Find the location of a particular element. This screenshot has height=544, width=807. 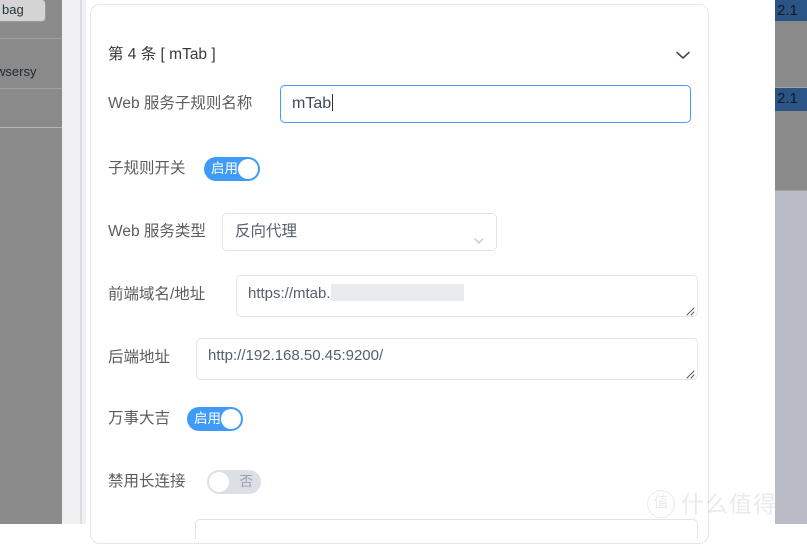

background-left-panel: bag wsersy is located at coordinates (31, 262).